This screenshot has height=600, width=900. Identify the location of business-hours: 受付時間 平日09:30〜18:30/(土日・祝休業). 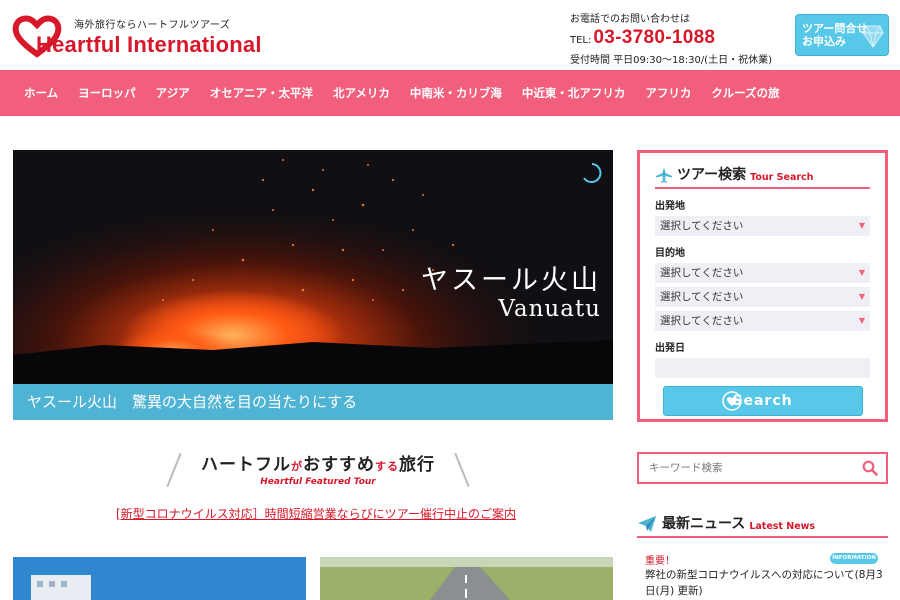
(671, 60).